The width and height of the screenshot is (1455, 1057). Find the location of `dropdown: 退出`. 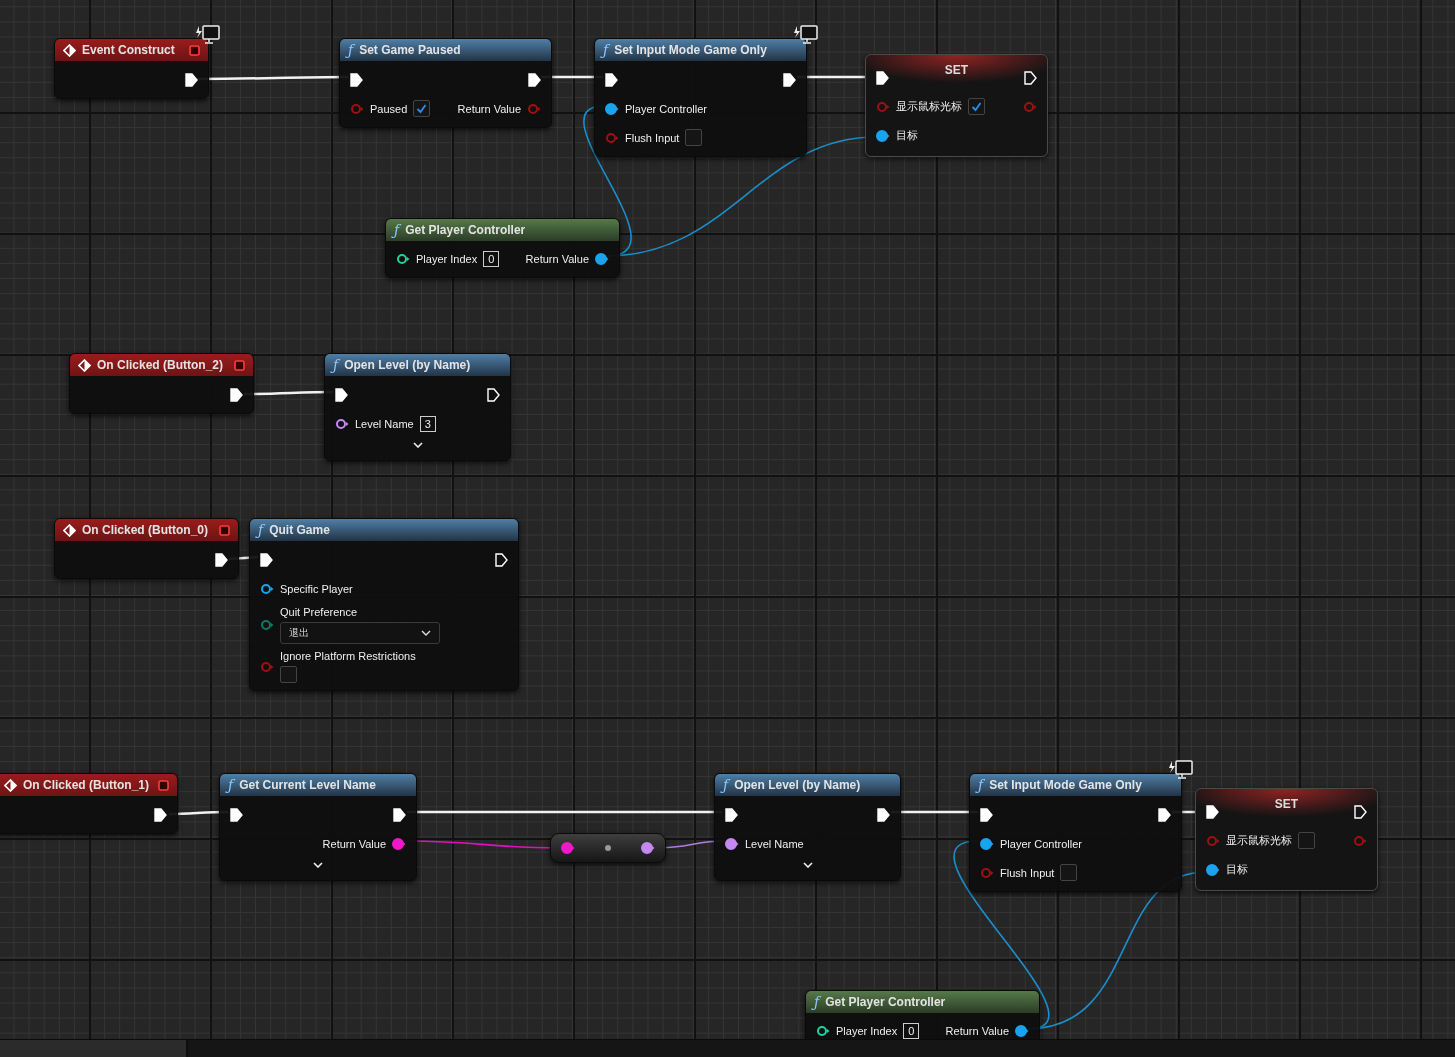

dropdown: 退出 is located at coordinates (360, 633).